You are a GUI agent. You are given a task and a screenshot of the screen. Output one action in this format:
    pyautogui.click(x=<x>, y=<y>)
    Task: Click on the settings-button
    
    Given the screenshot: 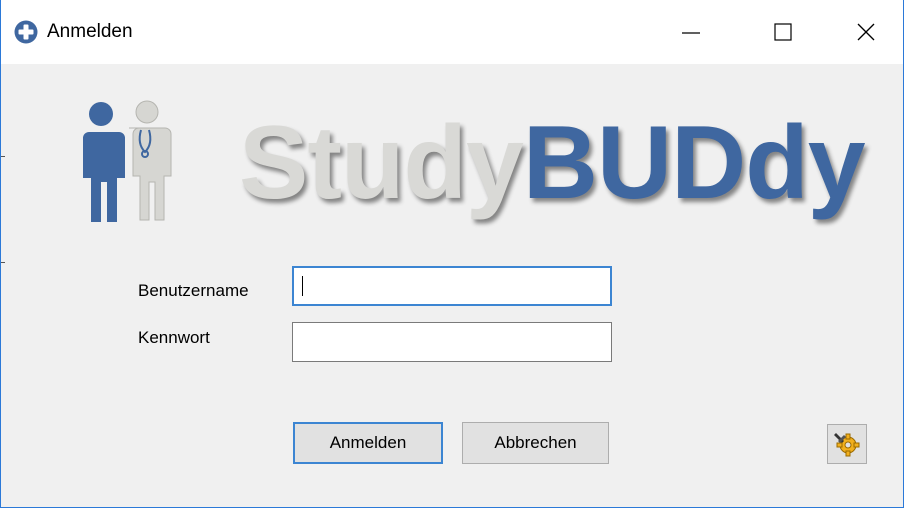 What is the action you would take?
    pyautogui.click(x=847, y=444)
    